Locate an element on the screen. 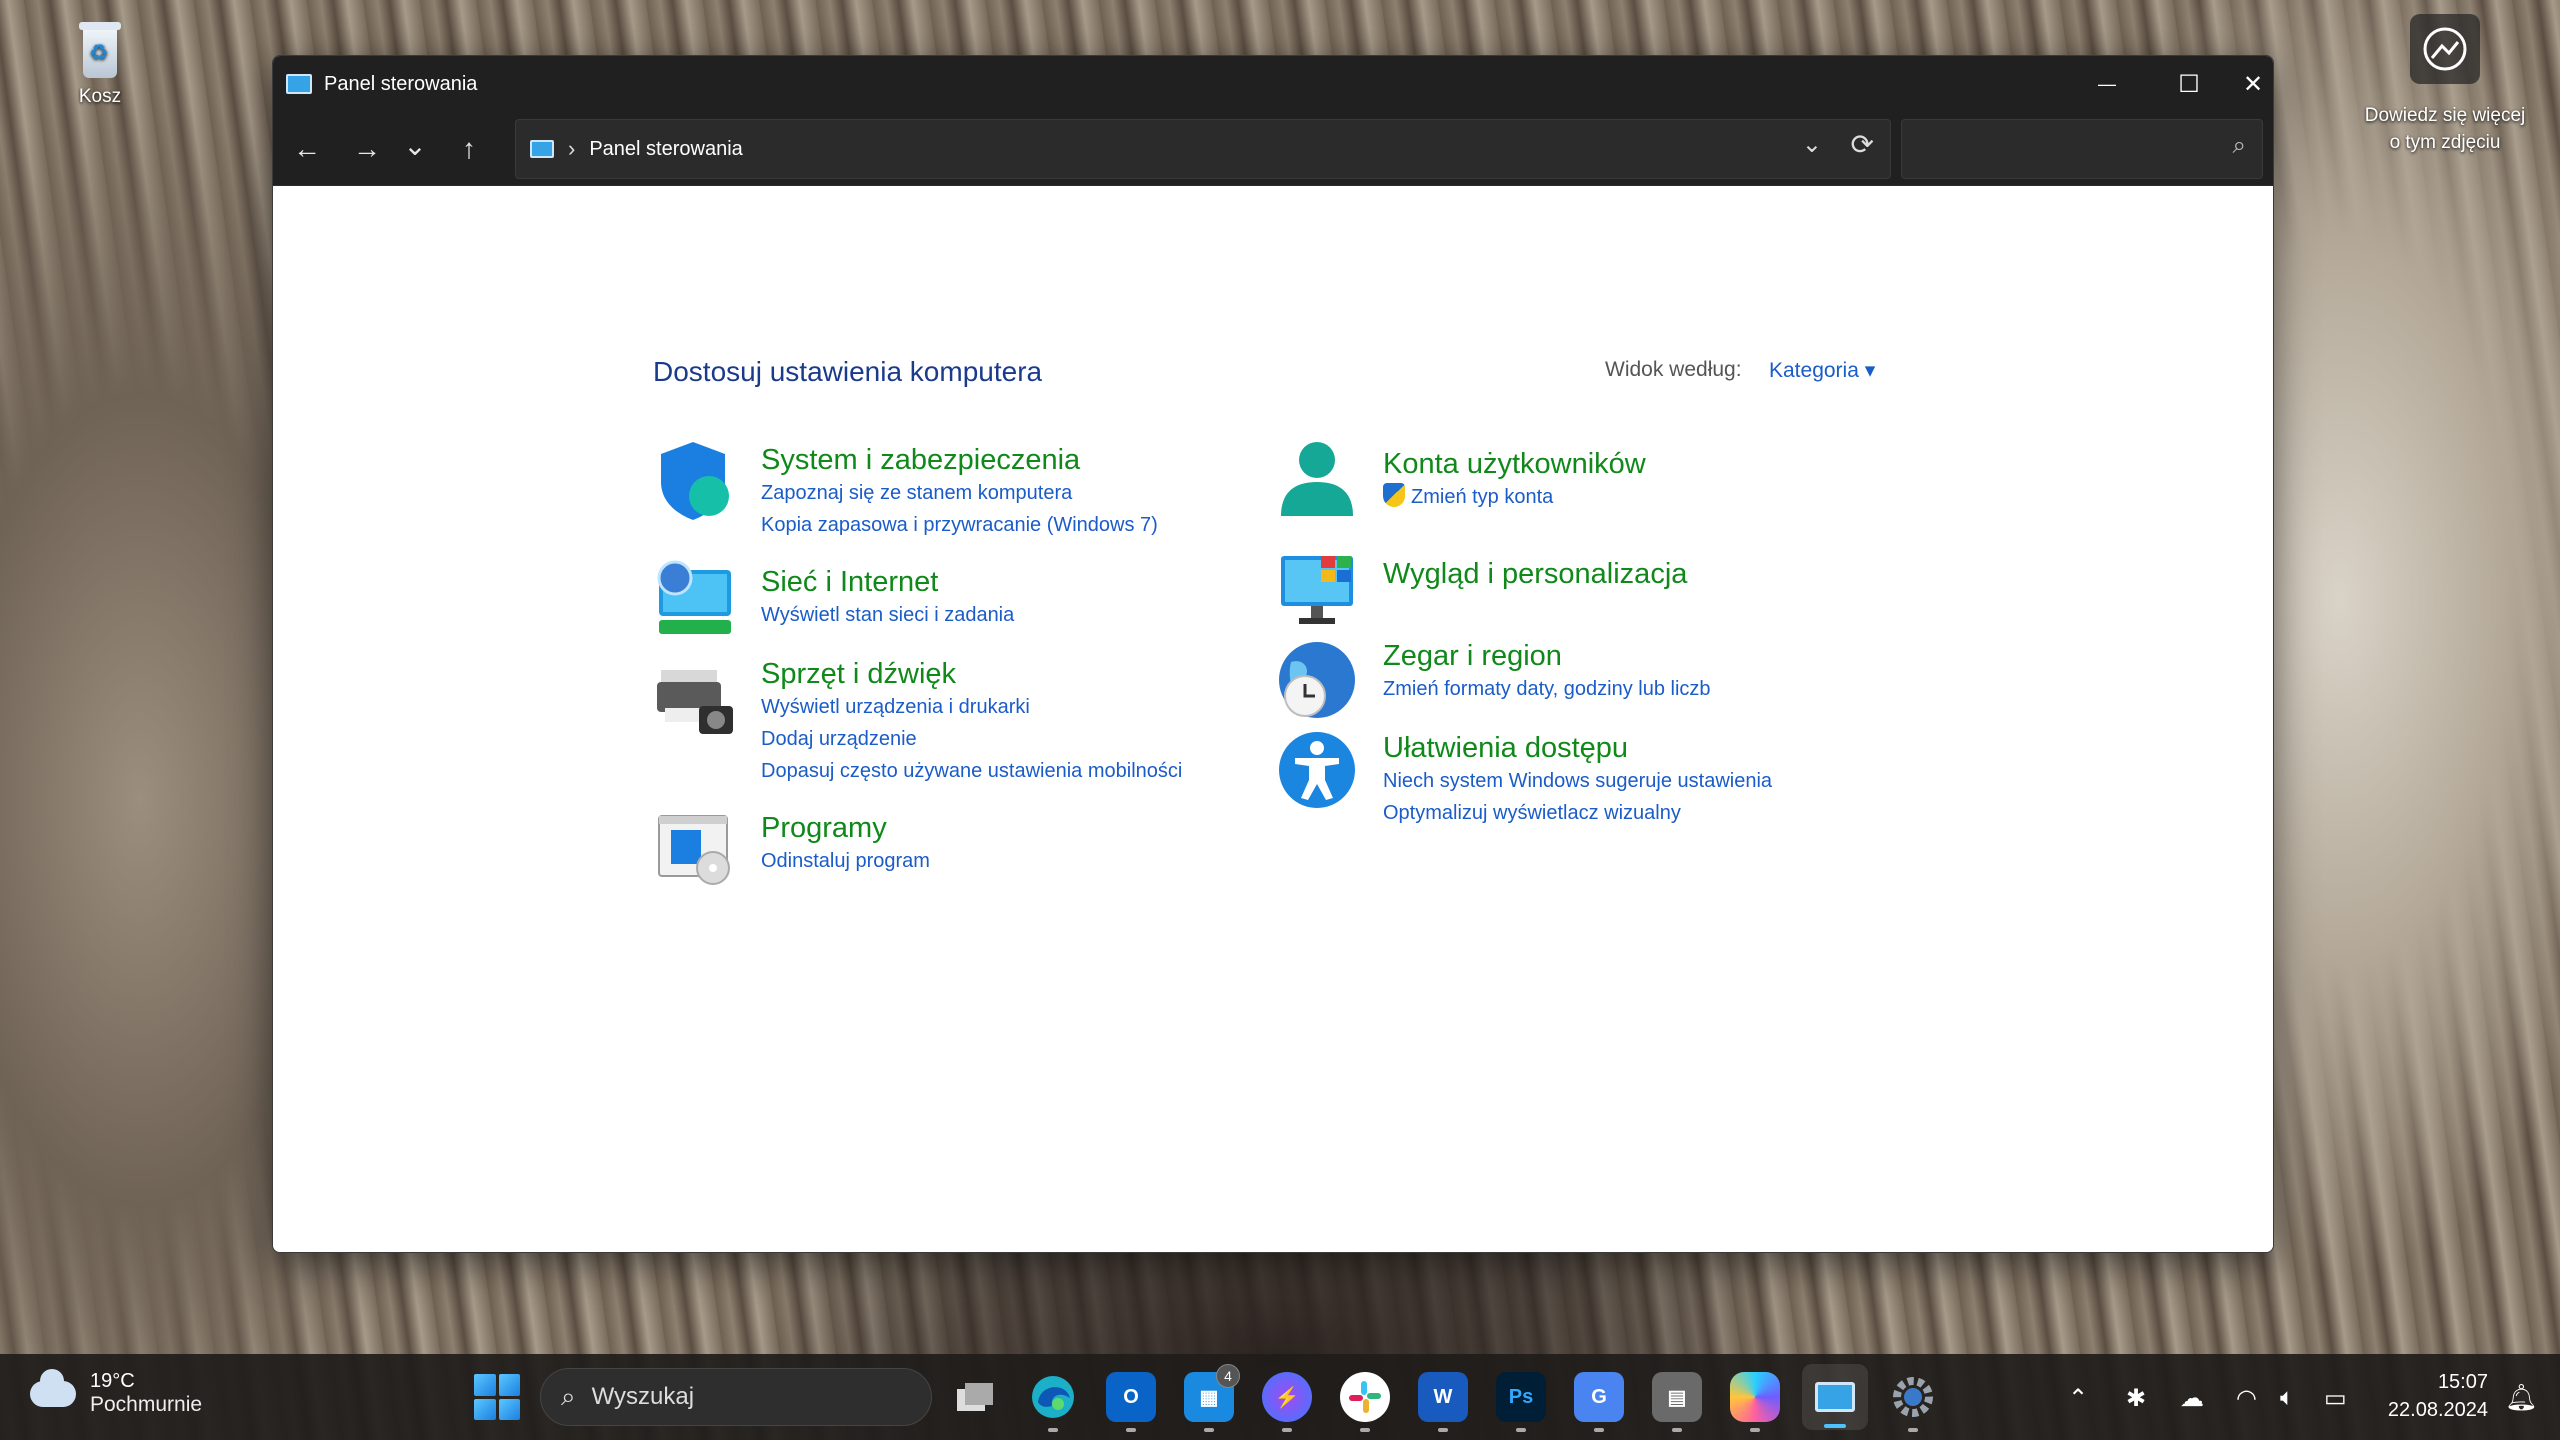 This screenshot has width=2560, height=1440. notification-bell-icon: 🔔︎ is located at coordinates (2521, 1397).